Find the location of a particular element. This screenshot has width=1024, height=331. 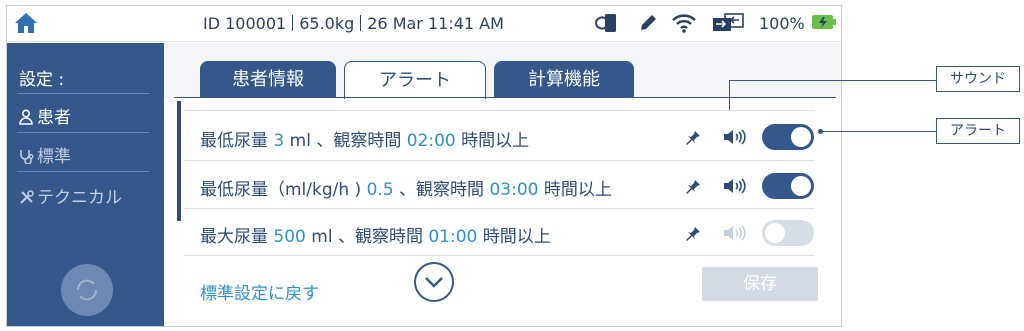

home-icon is located at coordinates (26, 23).